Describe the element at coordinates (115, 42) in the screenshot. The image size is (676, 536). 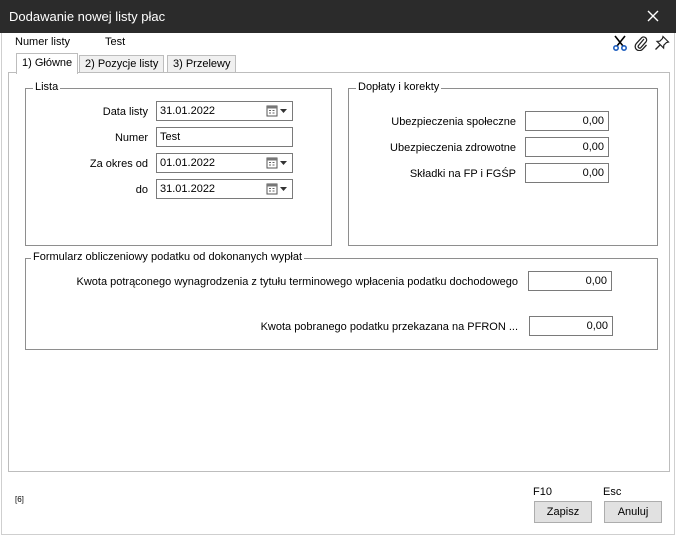
I see `list-number-value: Test` at that location.